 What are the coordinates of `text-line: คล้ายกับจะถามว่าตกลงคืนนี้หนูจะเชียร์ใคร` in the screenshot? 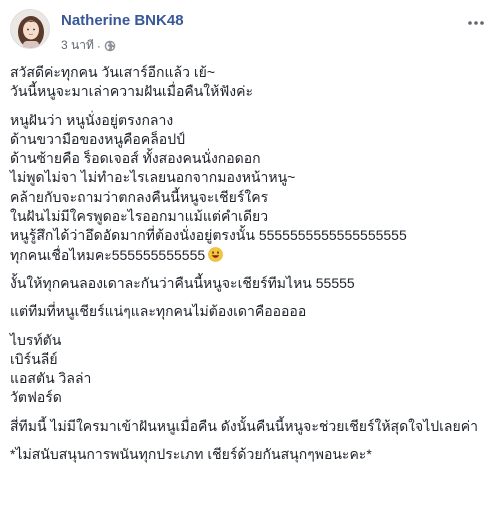 It's located at (139, 196).